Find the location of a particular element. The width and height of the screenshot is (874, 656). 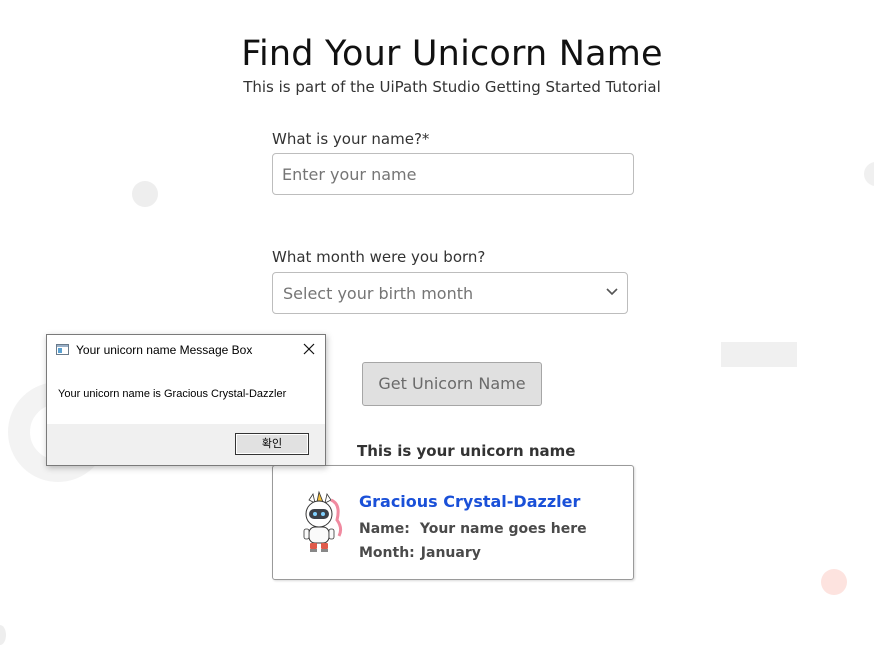

chevron-down-icon is located at coordinates (612, 292).